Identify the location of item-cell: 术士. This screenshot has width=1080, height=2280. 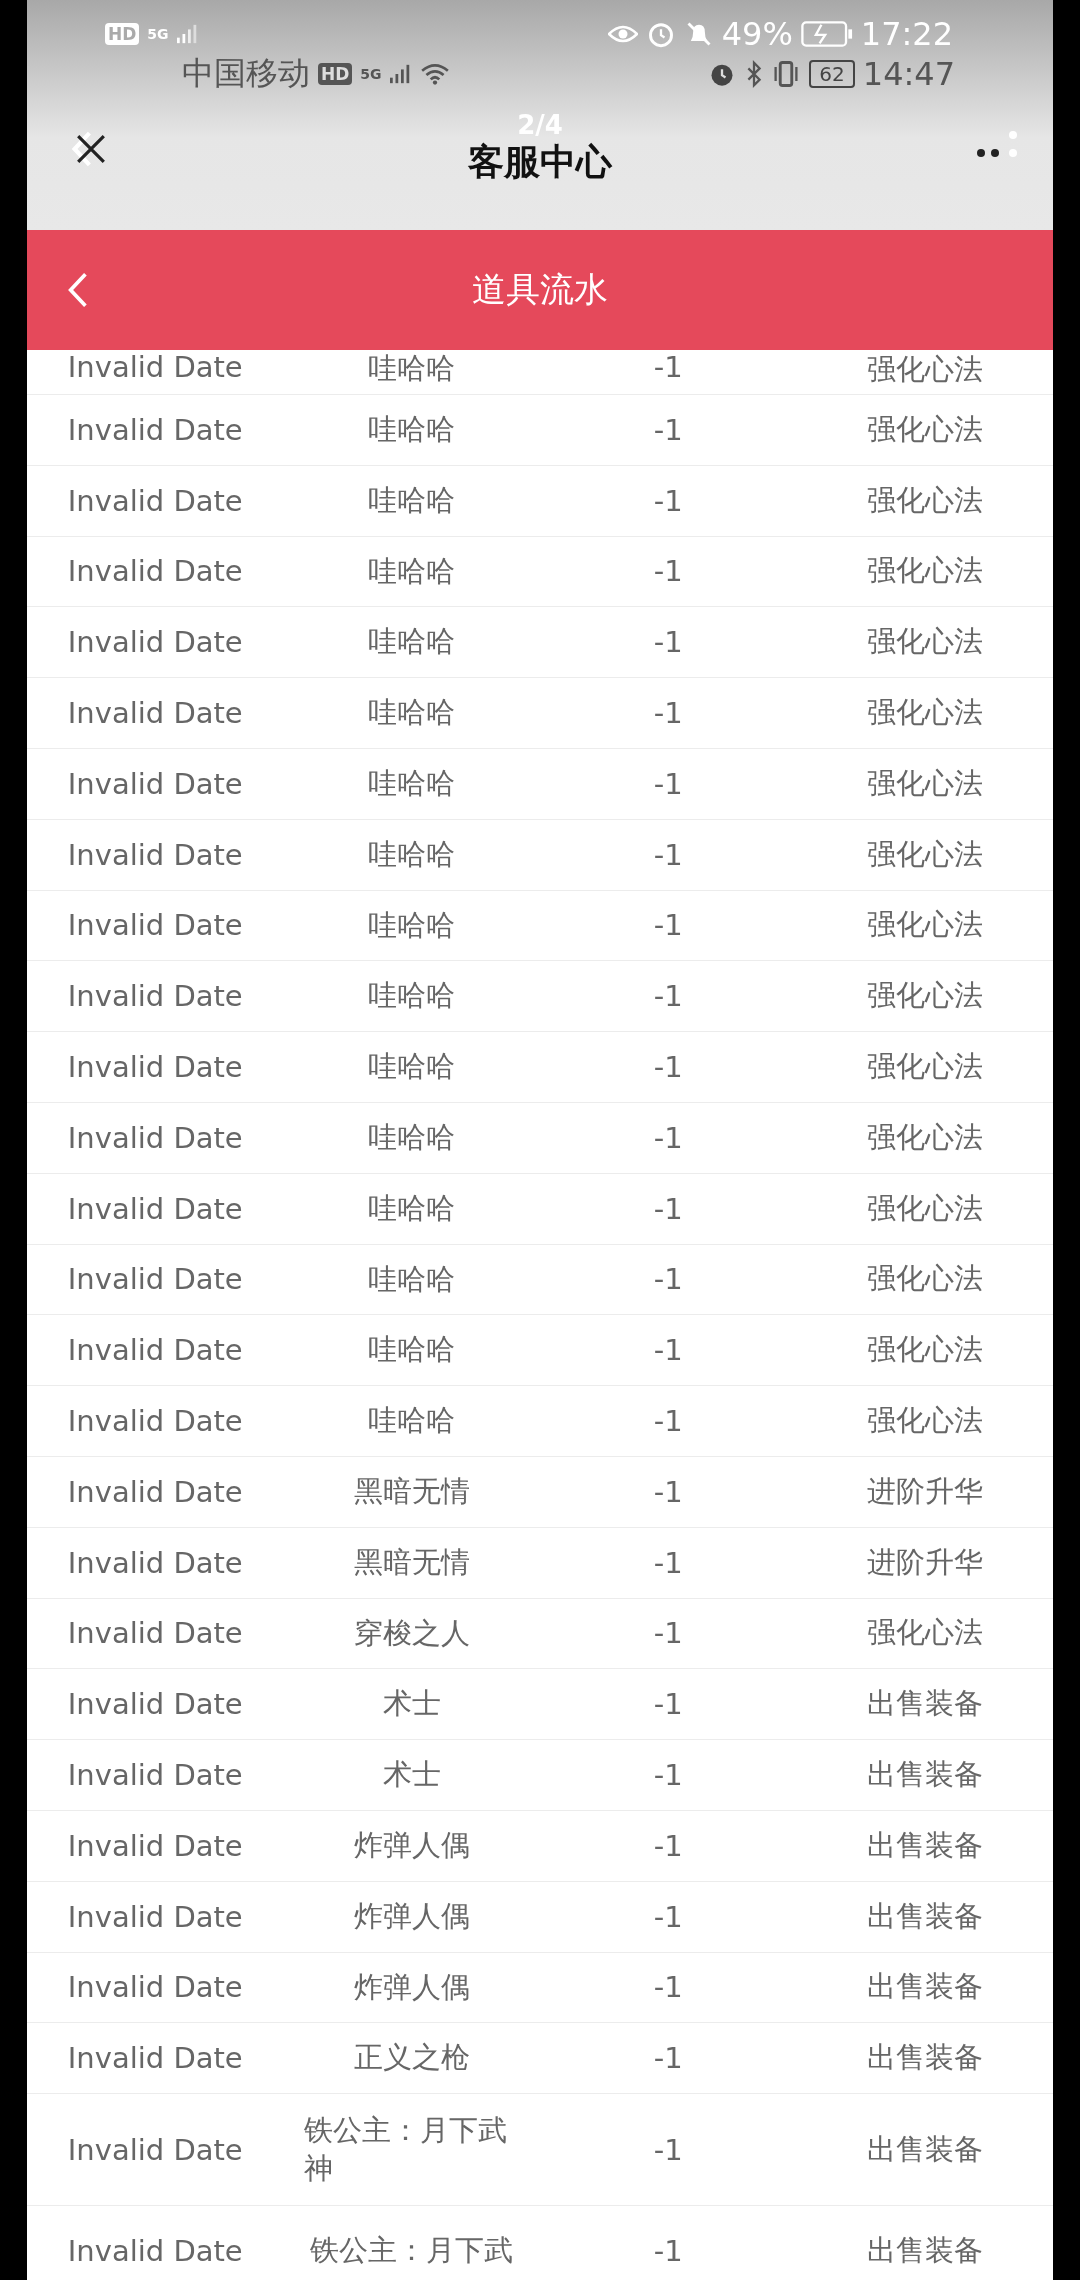
(411, 1775).